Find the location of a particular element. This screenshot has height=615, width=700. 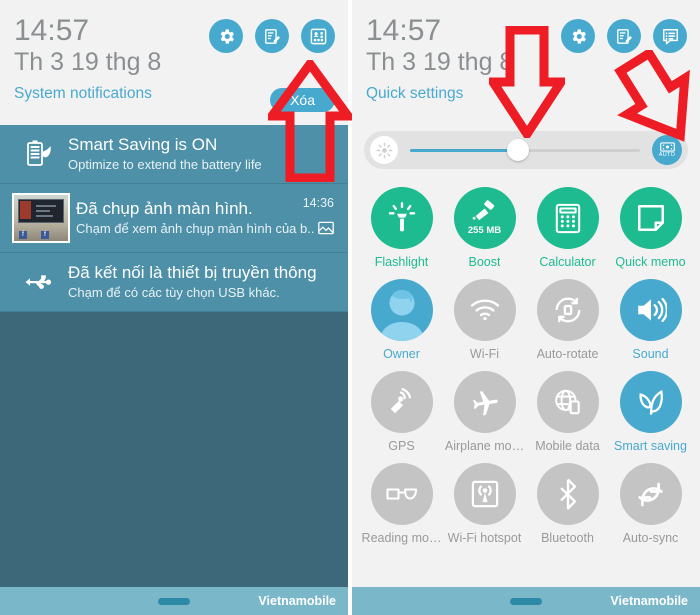

tile-label: Quick memo is located at coordinates (650, 262).